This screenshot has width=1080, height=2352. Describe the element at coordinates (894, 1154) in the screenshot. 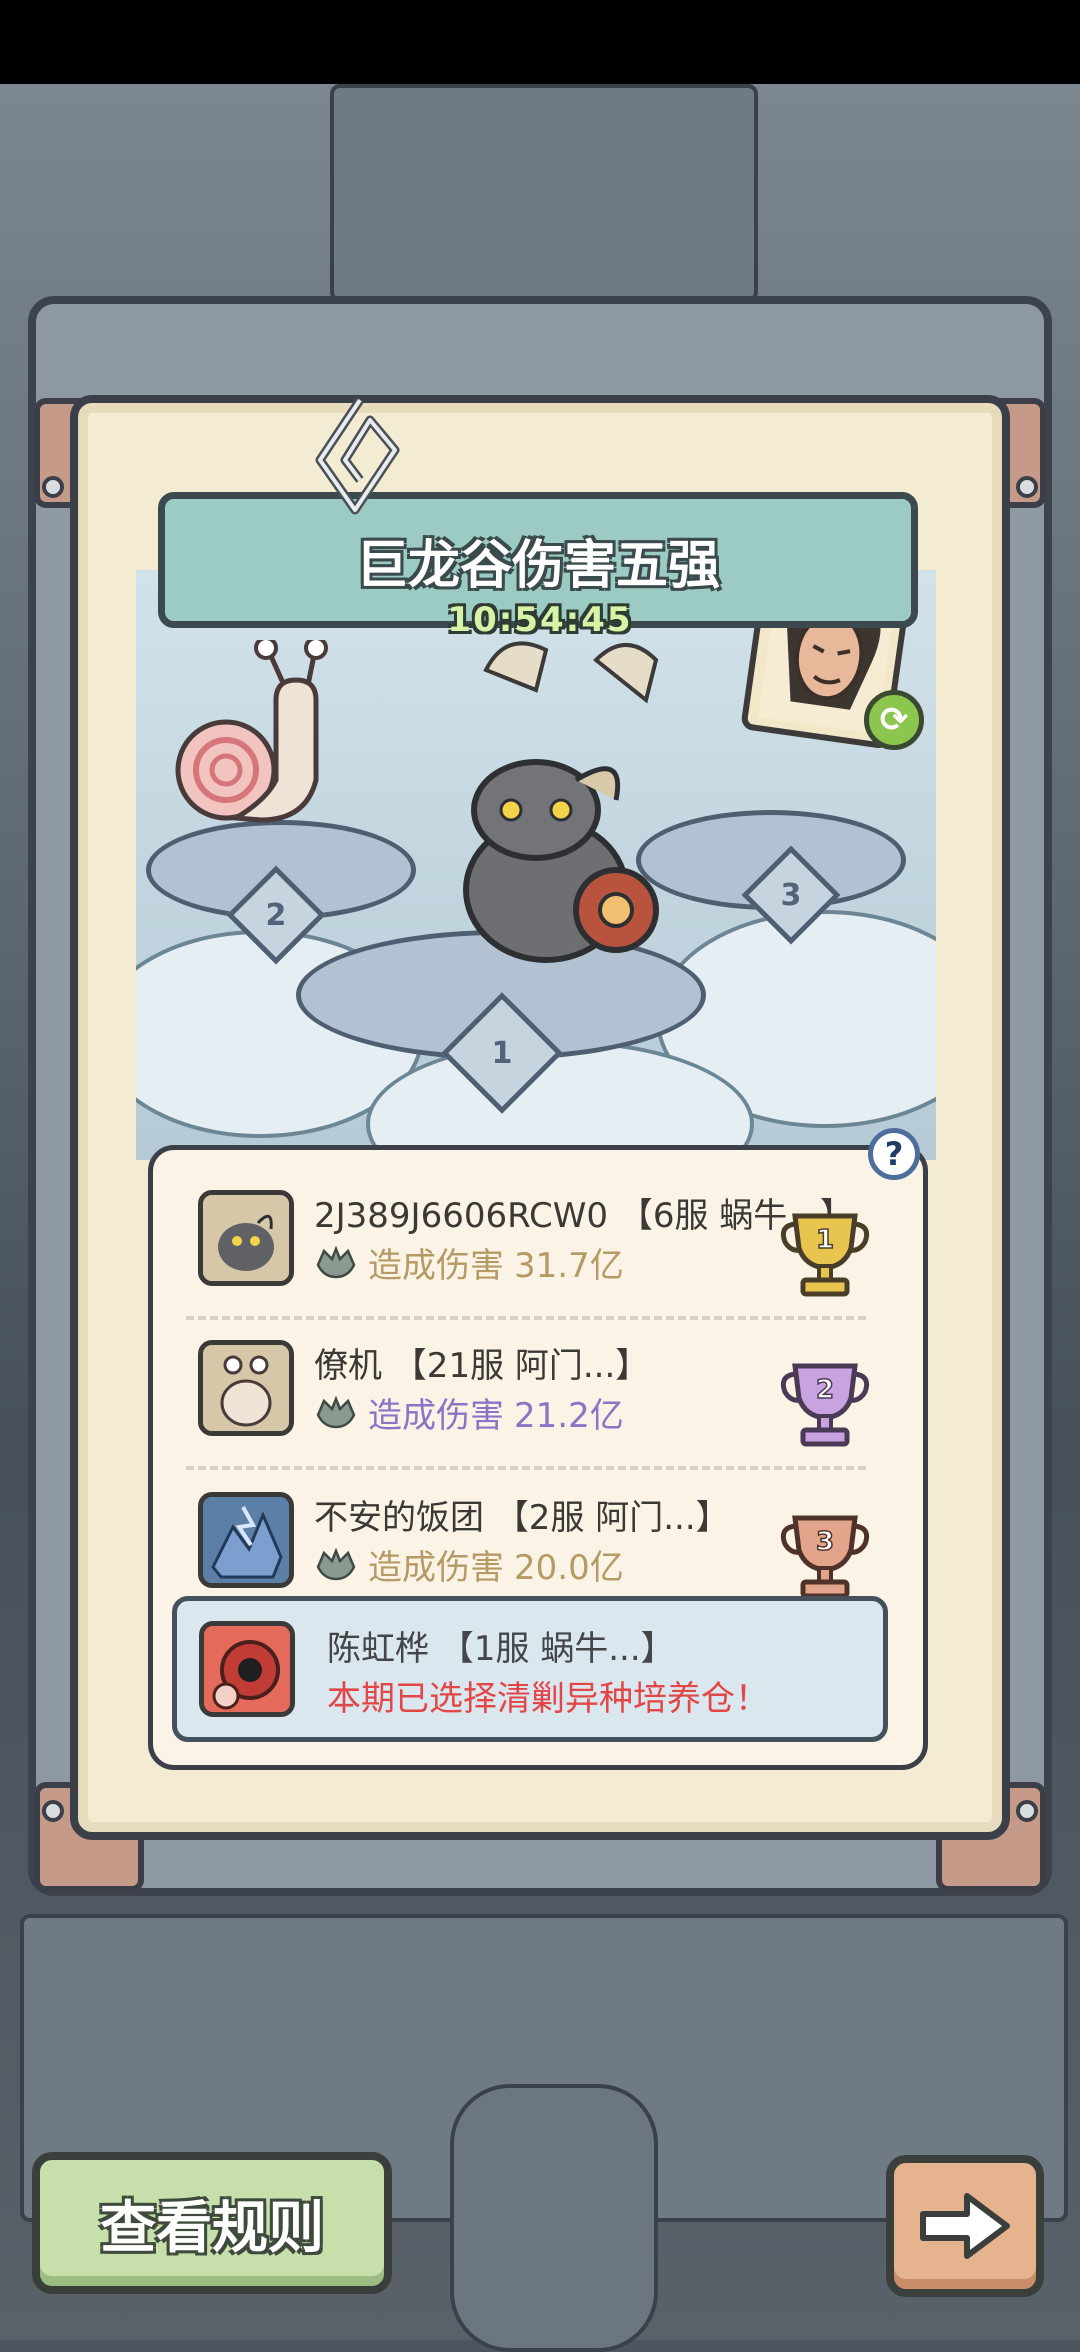

I see `help-icon: ?` at that location.